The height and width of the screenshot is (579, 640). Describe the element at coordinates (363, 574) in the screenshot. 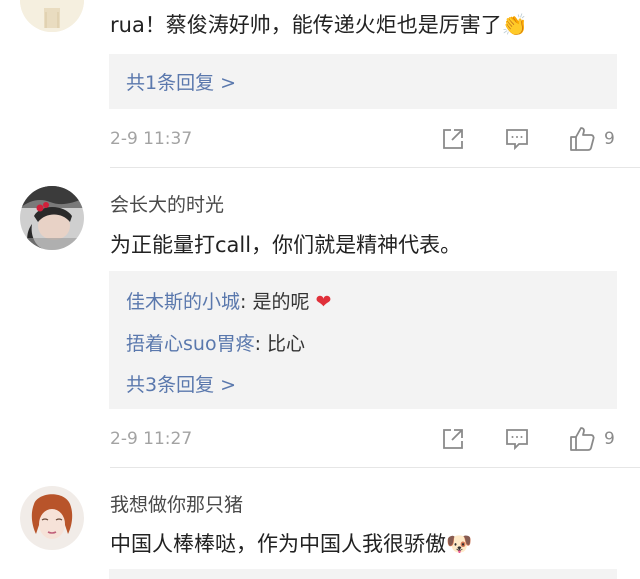

I see `reply-box` at that location.